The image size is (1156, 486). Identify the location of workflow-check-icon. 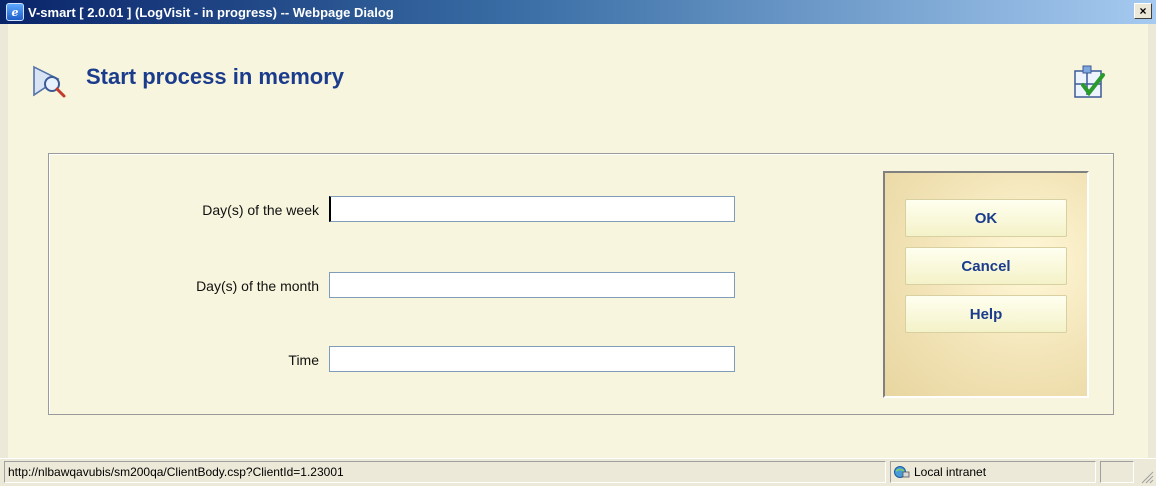
(1089, 83).